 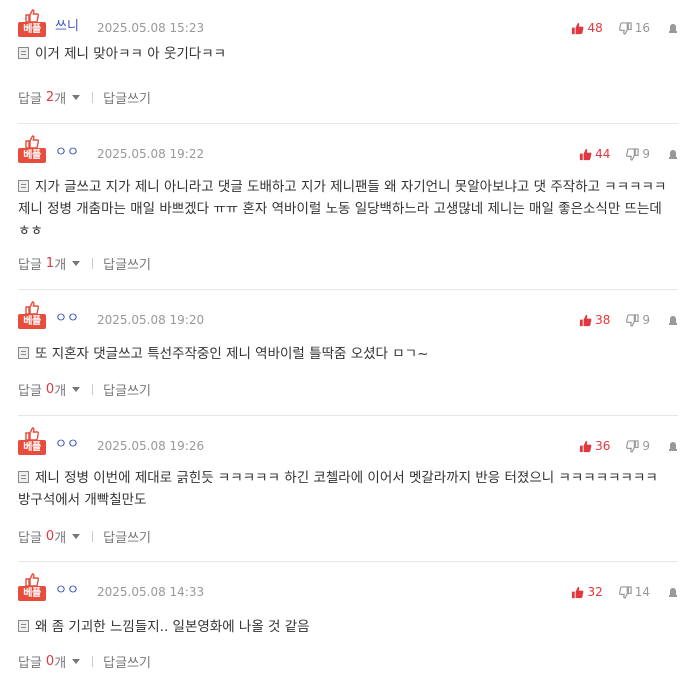 I want to click on comment-text: 또 지혼자 댓글쓰고 특선주작중인 제니 역바이럴 틀딱줌 오셨다 ㅁㄱ~, so click(x=232, y=354).